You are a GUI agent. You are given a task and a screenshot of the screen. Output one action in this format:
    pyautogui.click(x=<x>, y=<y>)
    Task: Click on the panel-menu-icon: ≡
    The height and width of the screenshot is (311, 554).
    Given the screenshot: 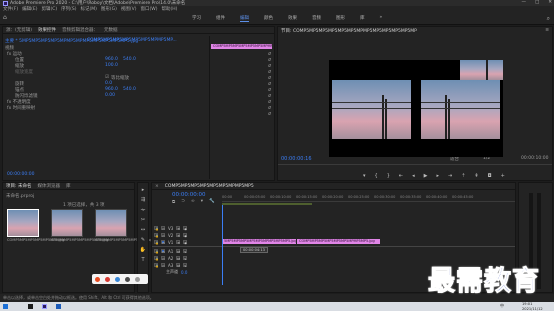 What is the action you would take?
    pyautogui.click(x=547, y=30)
    